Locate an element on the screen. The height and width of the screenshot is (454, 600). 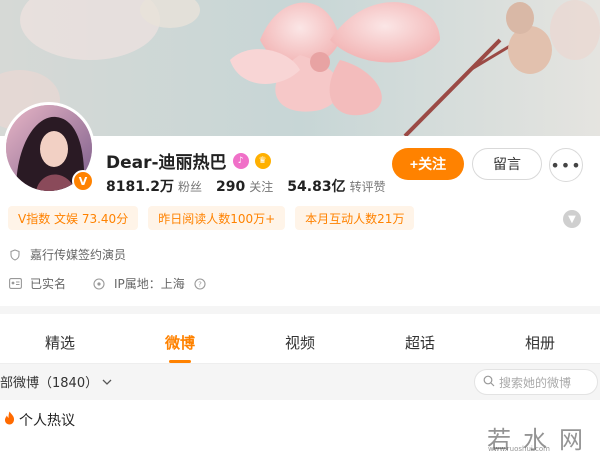
tab-weibo: 微博 is located at coordinates (180, 341).